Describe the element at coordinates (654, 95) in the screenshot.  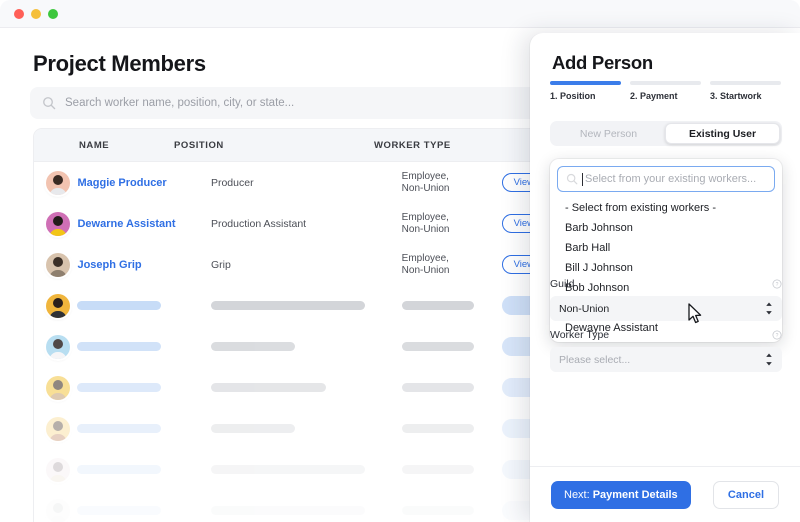
I see `step-label: 2. Payment` at that location.